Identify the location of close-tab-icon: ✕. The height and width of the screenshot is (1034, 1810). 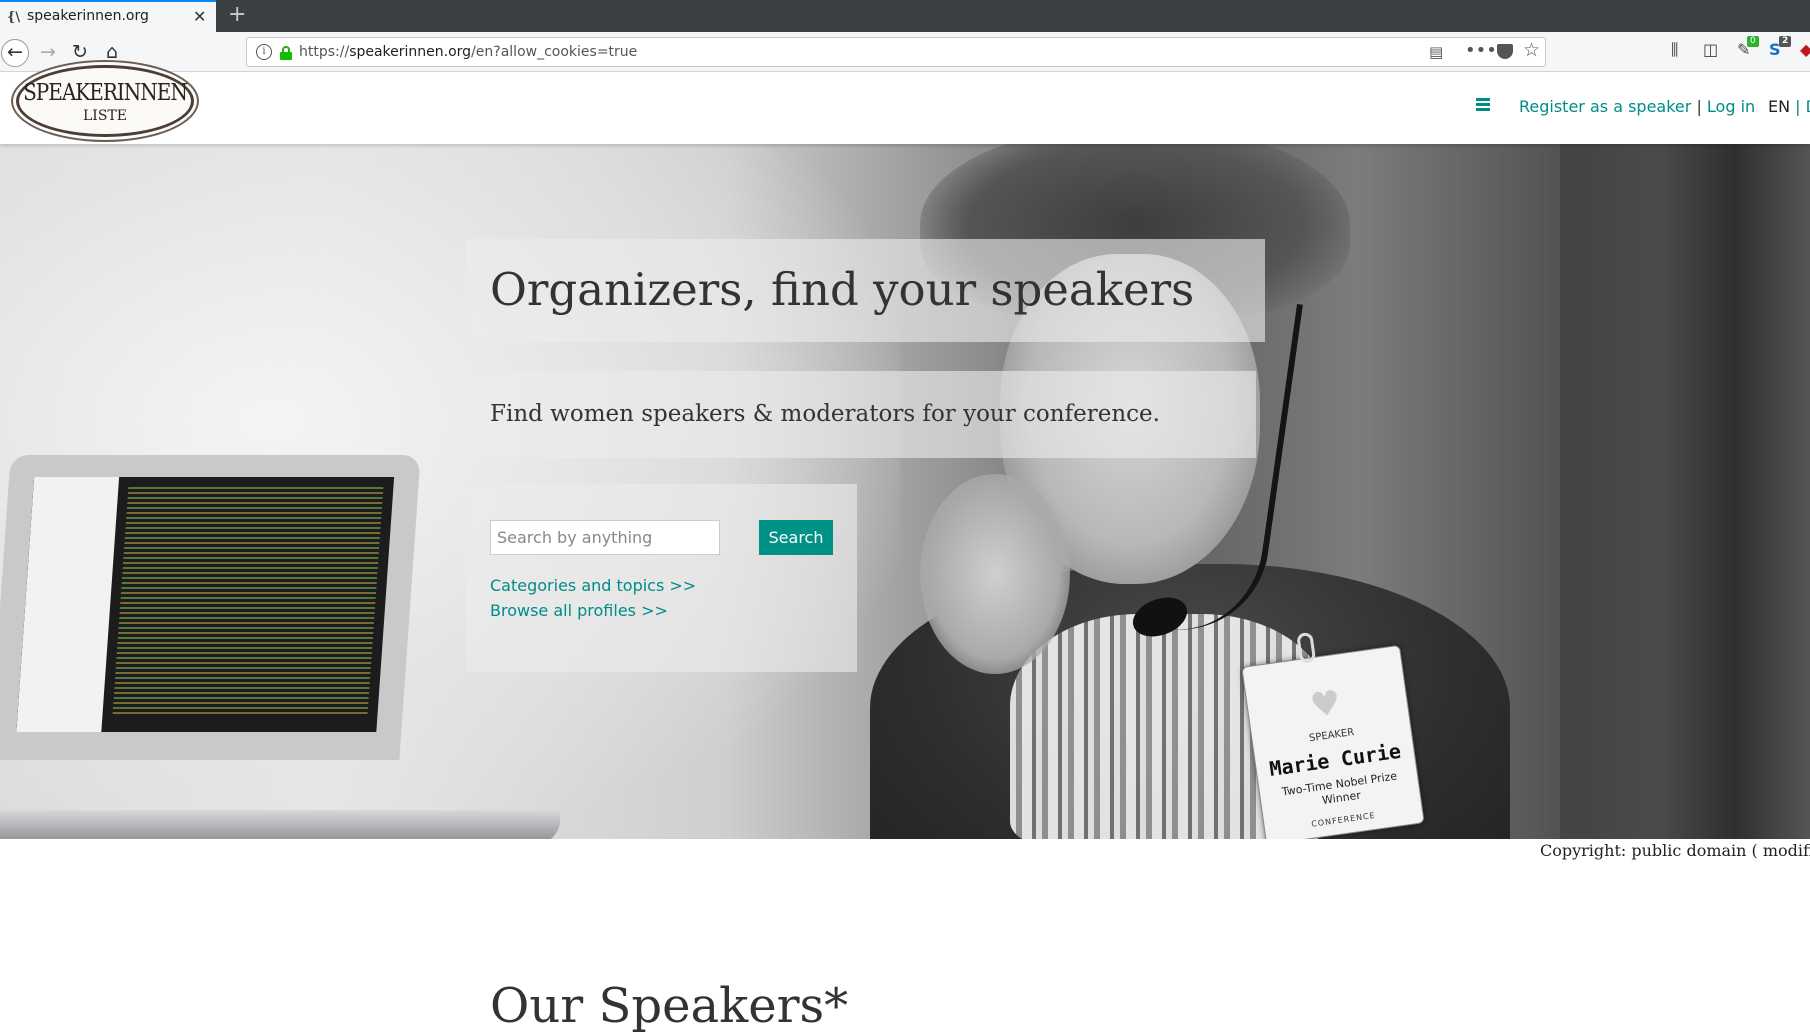
(199, 16).